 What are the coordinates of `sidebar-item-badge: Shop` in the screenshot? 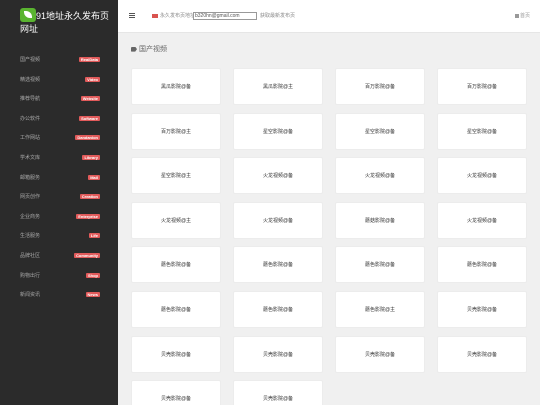 It's located at (93, 275).